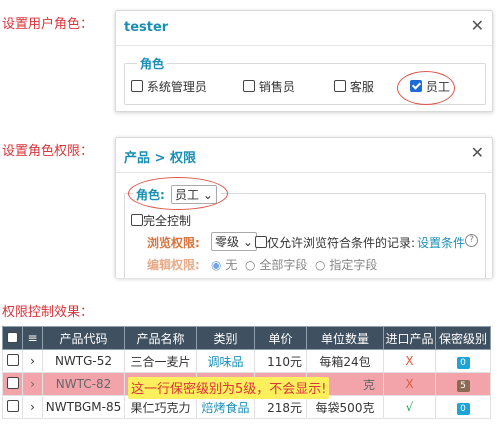 This screenshot has height=431, width=500. I want to click on browse-level-select: 零级 ⌄, so click(234, 241).